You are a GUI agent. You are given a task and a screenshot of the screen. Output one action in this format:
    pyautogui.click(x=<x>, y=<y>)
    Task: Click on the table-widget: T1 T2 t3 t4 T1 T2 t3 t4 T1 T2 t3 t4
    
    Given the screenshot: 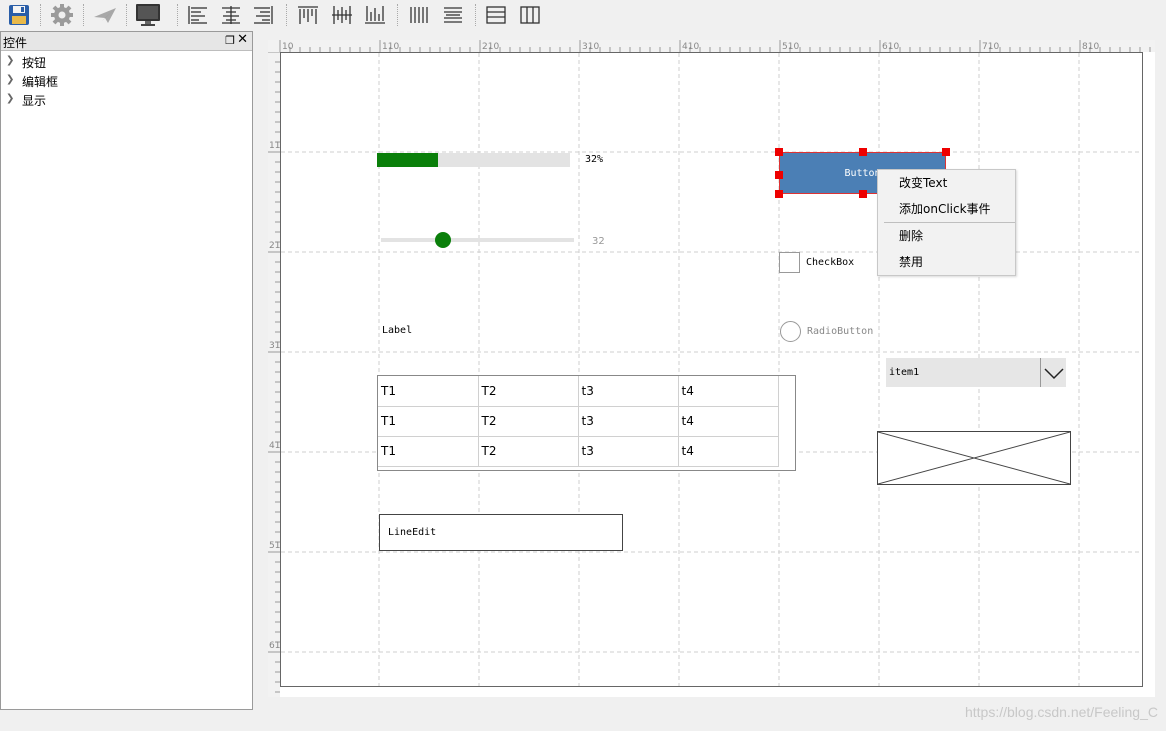 What is the action you would take?
    pyautogui.click(x=586, y=423)
    